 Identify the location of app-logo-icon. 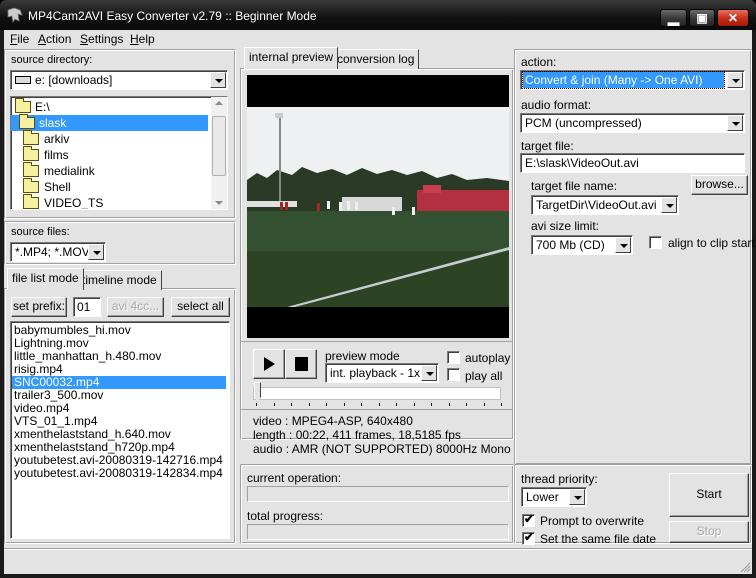
(15, 15).